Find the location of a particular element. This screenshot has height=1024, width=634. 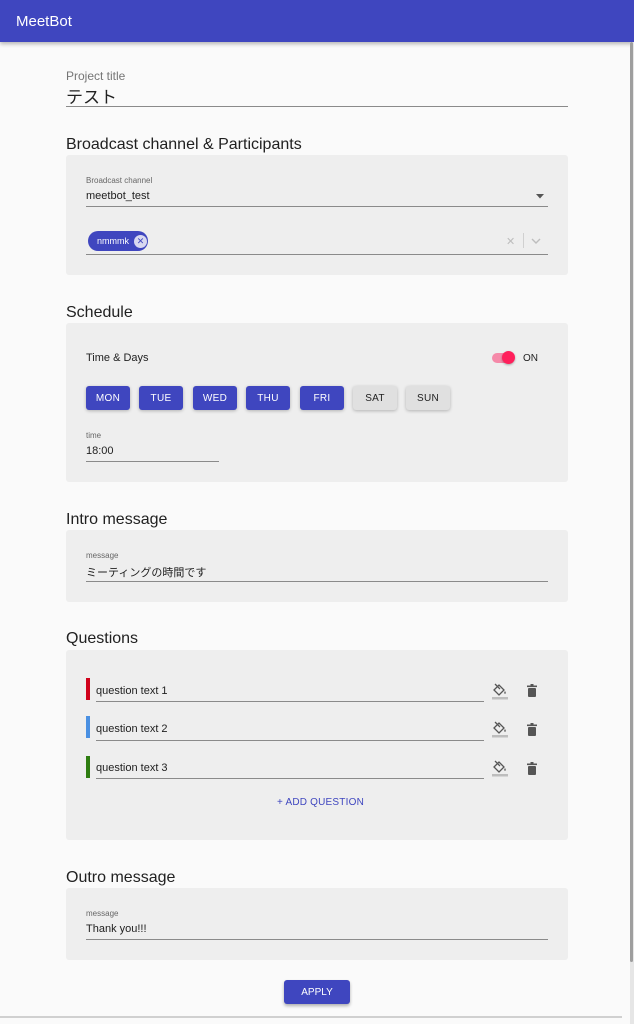

broadcast-channel-select: meetbot_test is located at coordinates (118, 196).